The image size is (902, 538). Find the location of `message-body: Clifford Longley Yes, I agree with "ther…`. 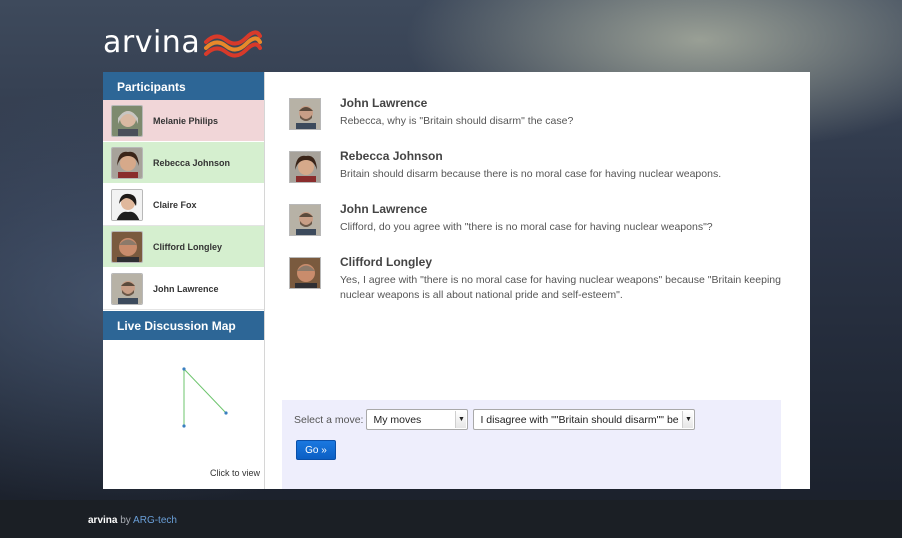

message-body: Clifford Longley Yes, I agree with "ther… is located at coordinates (564, 279).